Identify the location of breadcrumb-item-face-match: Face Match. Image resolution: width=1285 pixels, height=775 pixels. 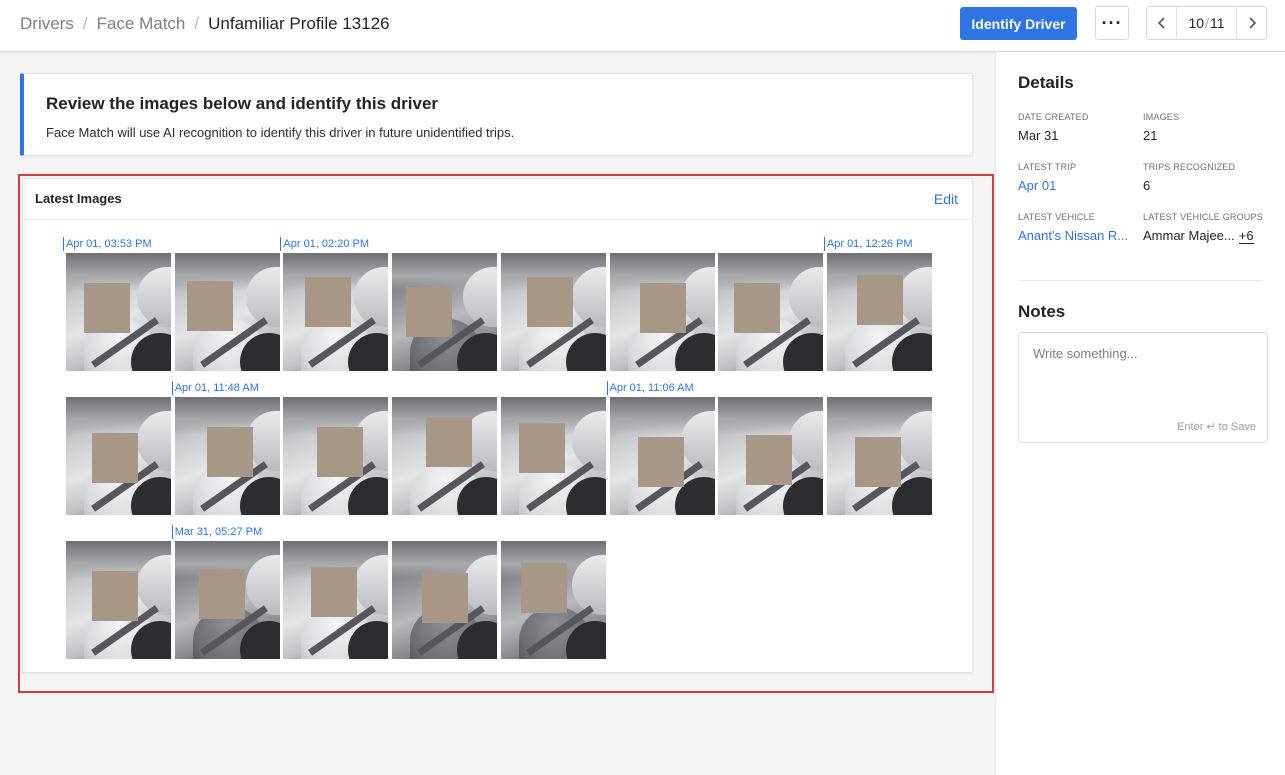
(141, 24).